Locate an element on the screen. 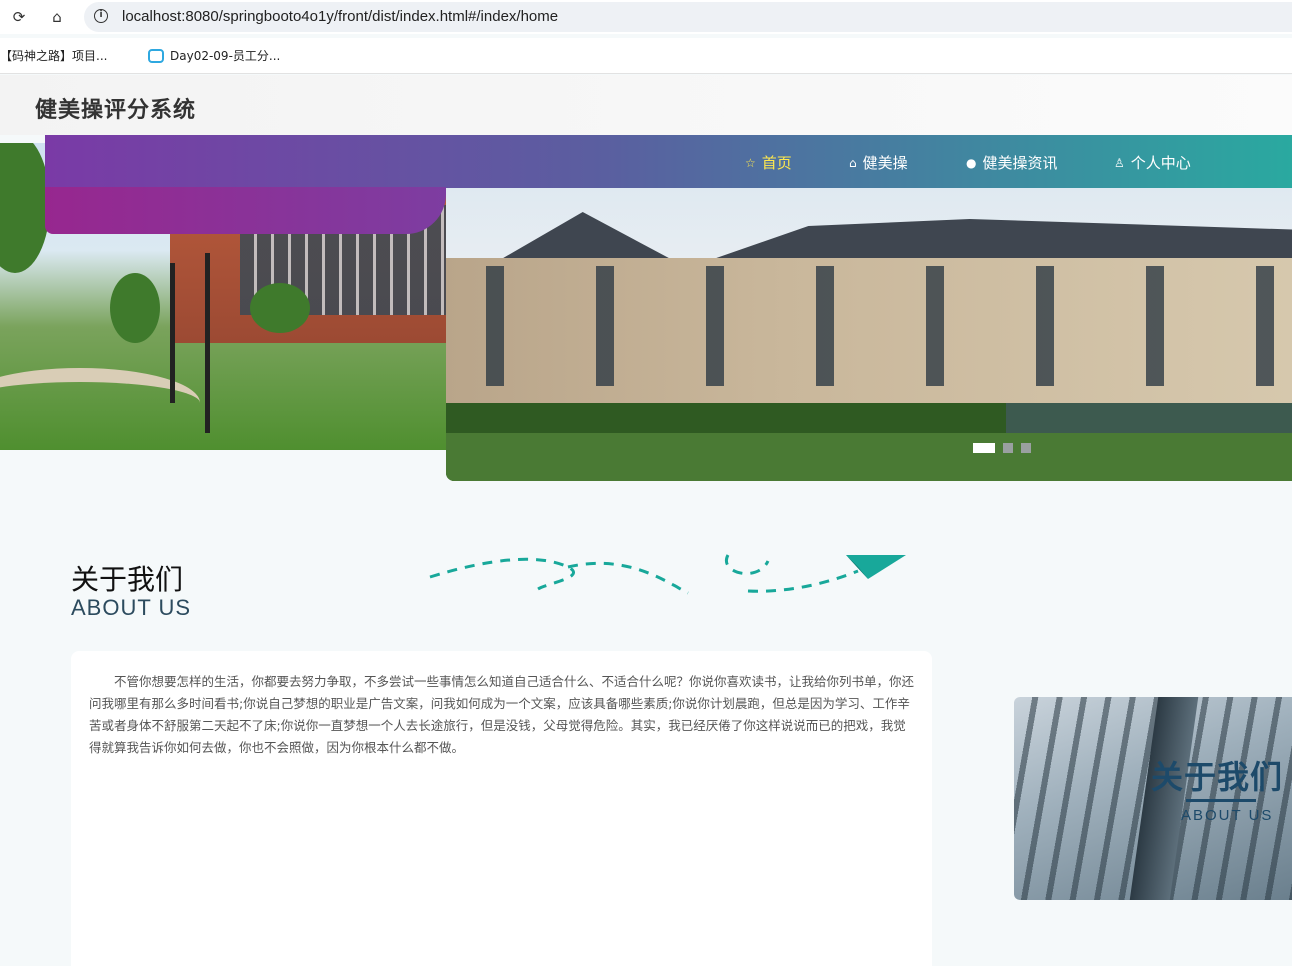 The image size is (1292, 966). nav-item-aerobics: ⌂ 健美操 is located at coordinates (878, 162).